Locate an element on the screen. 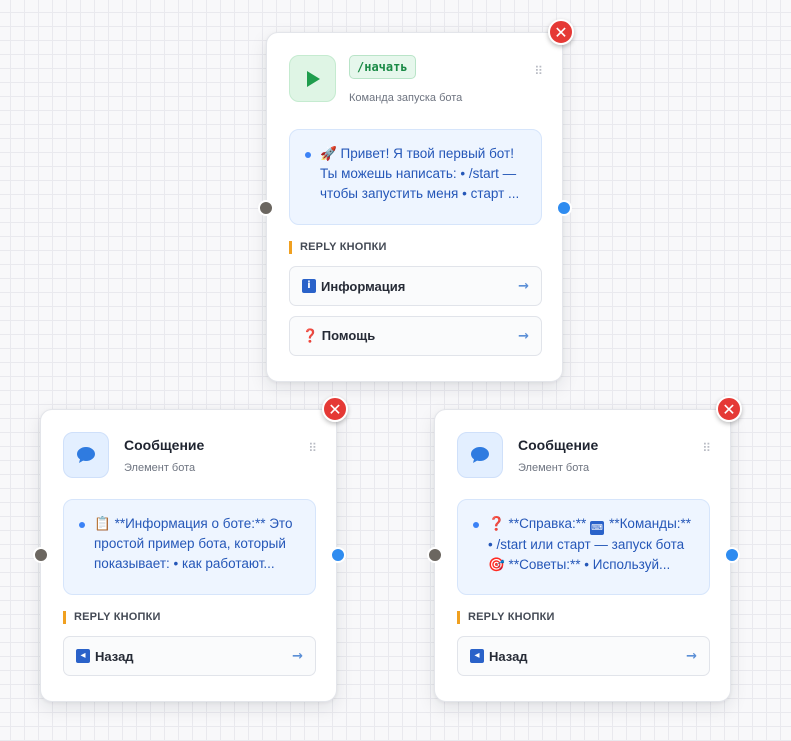 Image resolution: width=791 pixels, height=741 pixels. start-node-delete-button: ✕ is located at coordinates (561, 32).